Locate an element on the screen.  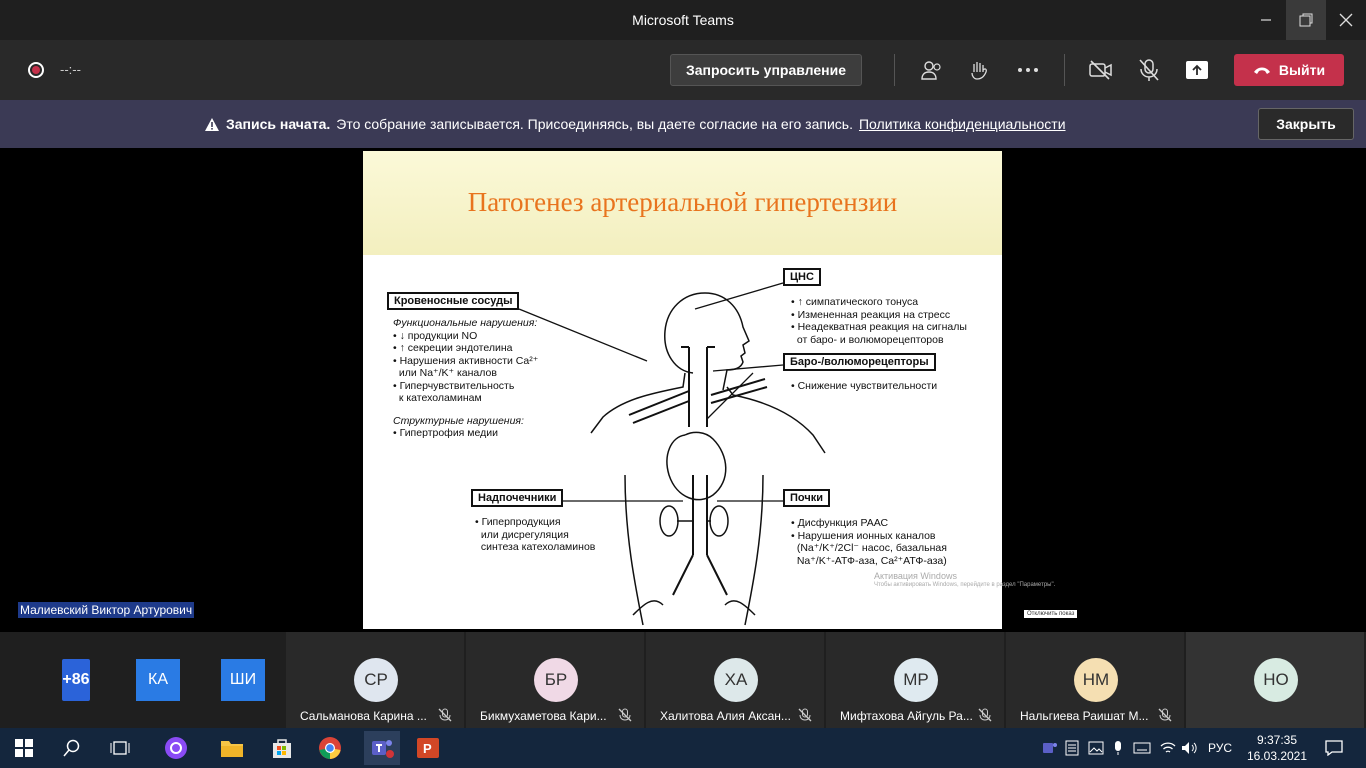
cns-l1: • ↑ симпатического тонуса is located at coordinates (855, 302).